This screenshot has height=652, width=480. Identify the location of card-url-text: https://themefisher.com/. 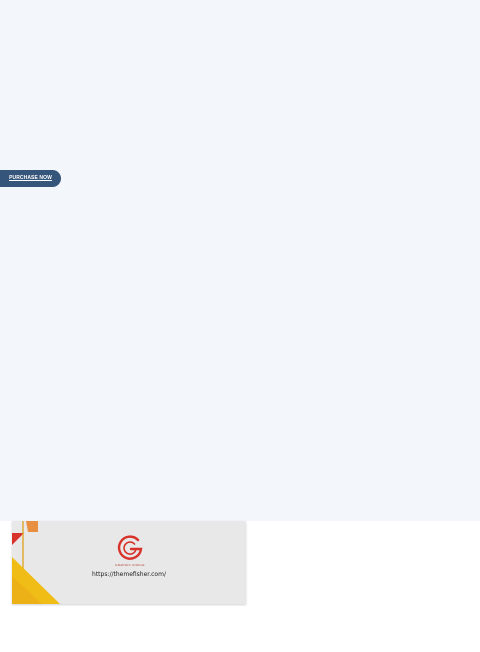
(129, 574).